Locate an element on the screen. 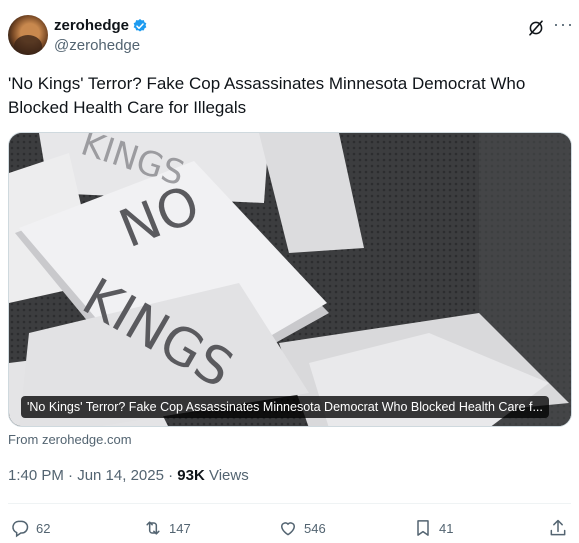 Image resolution: width=579 pixels, height=543 pixels. divider is located at coordinates (289, 503).